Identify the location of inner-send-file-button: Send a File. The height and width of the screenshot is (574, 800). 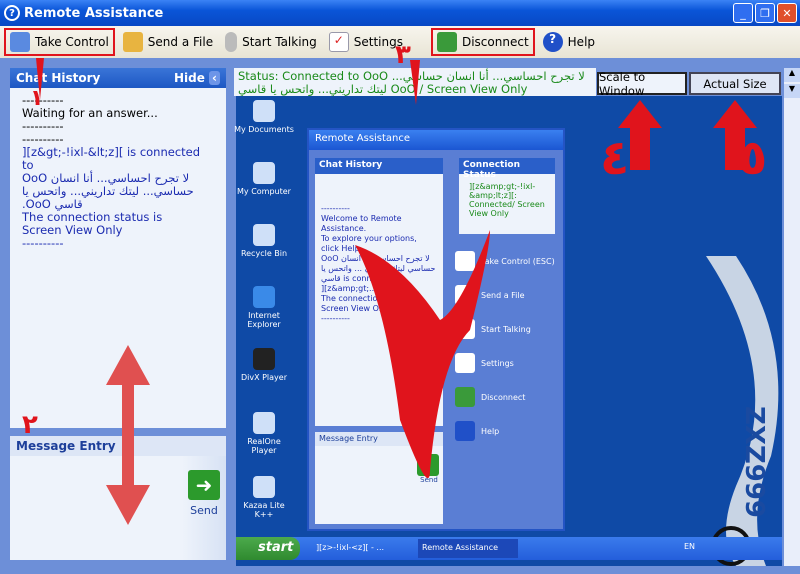
(505, 295).